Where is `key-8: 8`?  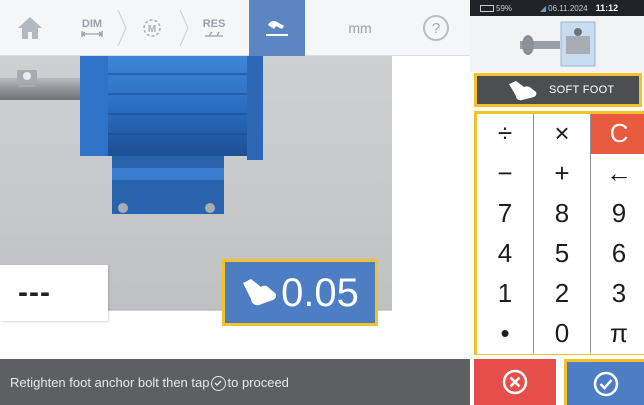
key-8: 8 is located at coordinates (562, 214).